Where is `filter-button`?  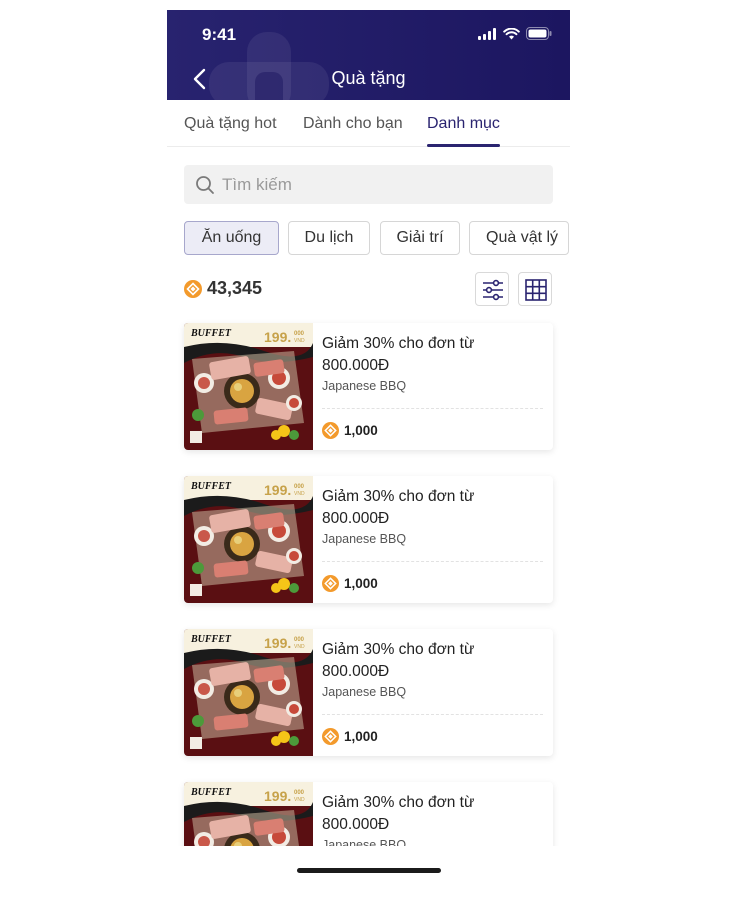
filter-button is located at coordinates (492, 289).